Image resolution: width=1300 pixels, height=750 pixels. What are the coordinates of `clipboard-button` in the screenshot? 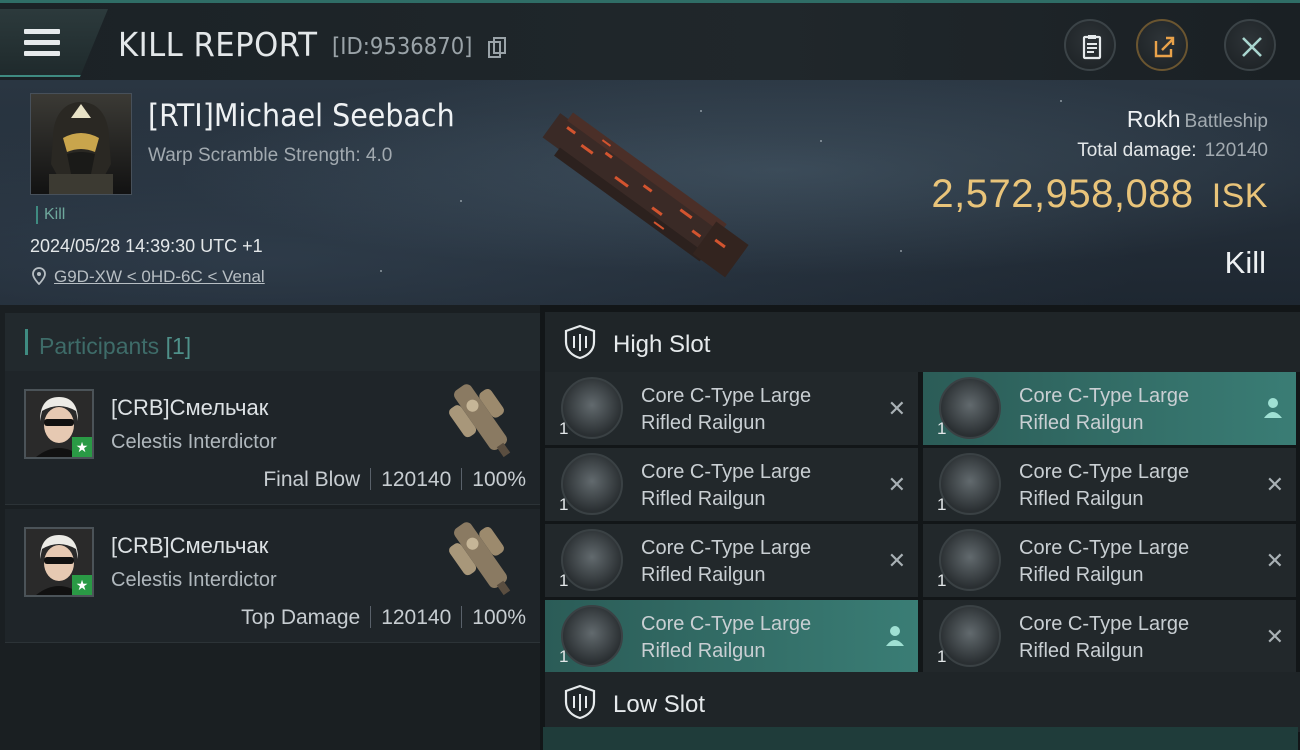 It's located at (1090, 45).